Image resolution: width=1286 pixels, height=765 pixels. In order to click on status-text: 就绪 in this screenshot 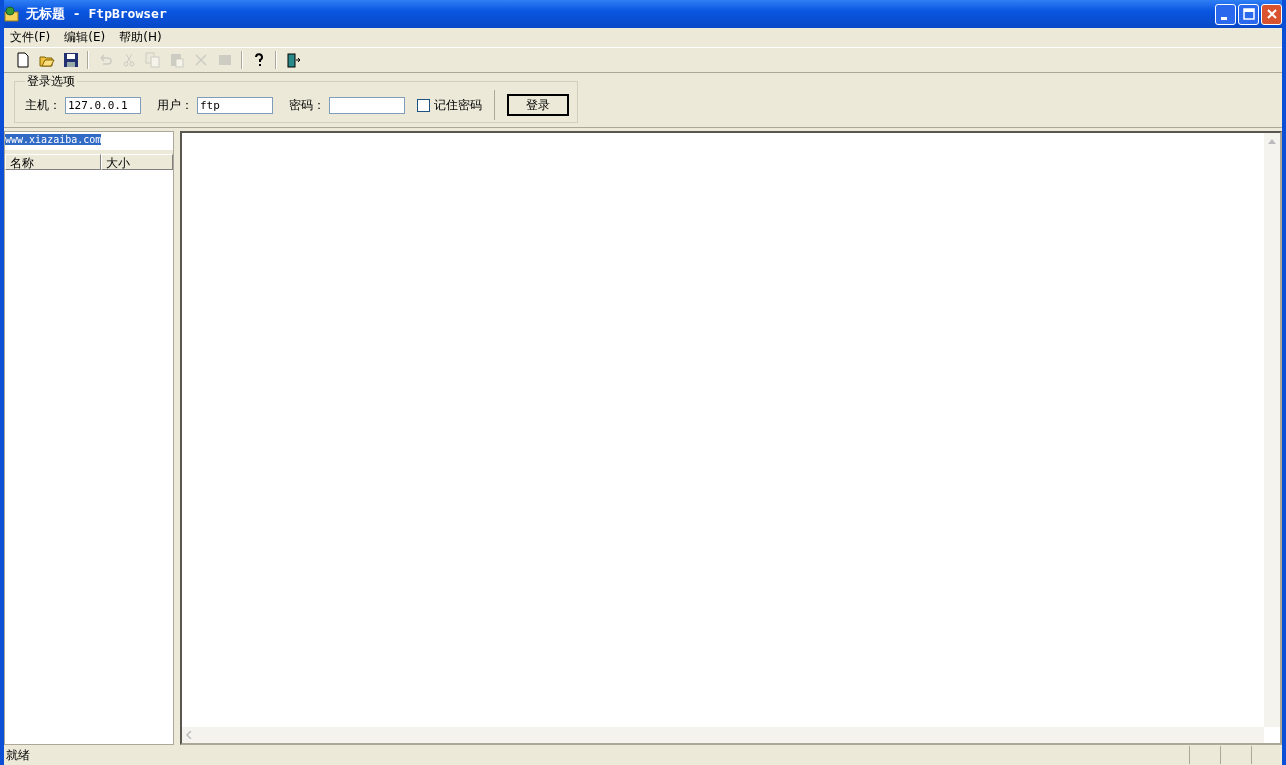, I will do `click(18, 755)`.